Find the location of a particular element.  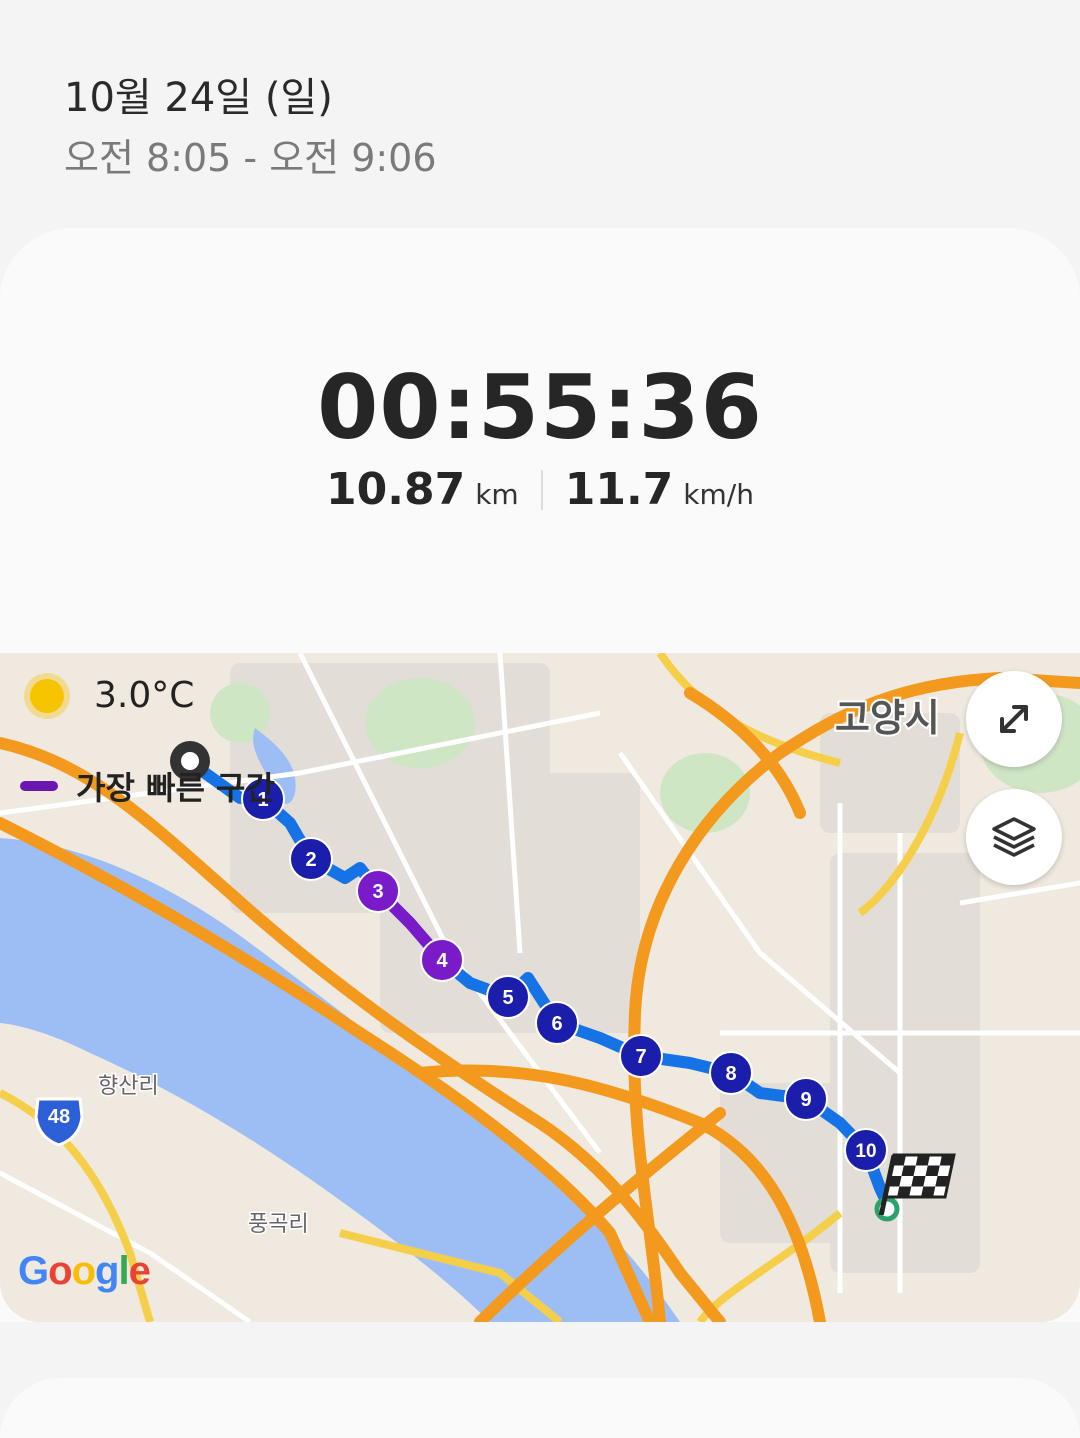

km-marker-10: 10 is located at coordinates (866, 1150).